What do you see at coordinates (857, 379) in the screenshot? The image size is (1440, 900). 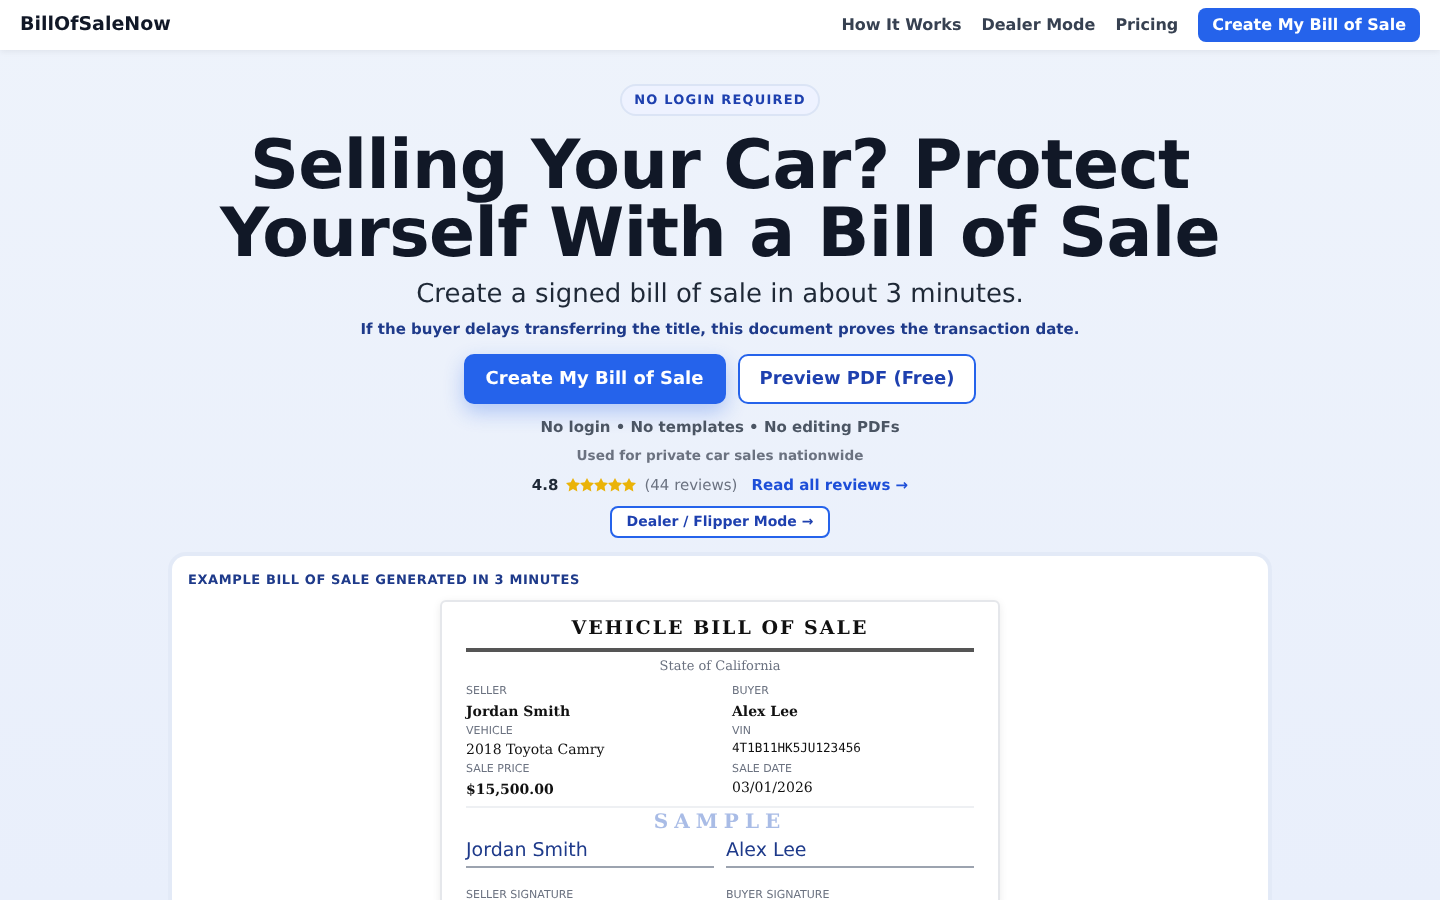 I see `preview-button: Preview PDF (Free)` at bounding box center [857, 379].